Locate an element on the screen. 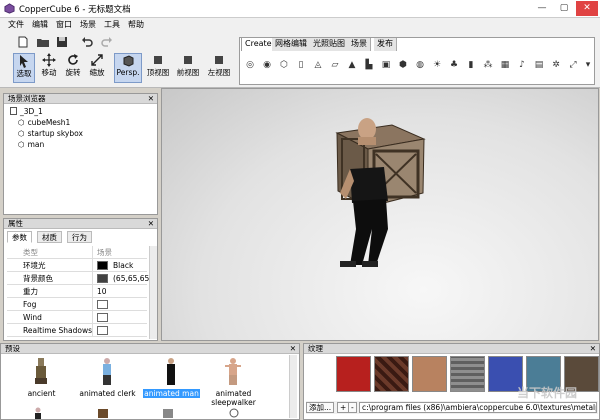 The image size is (600, 420). tree-icon: ♣ is located at coordinates (454, 65).